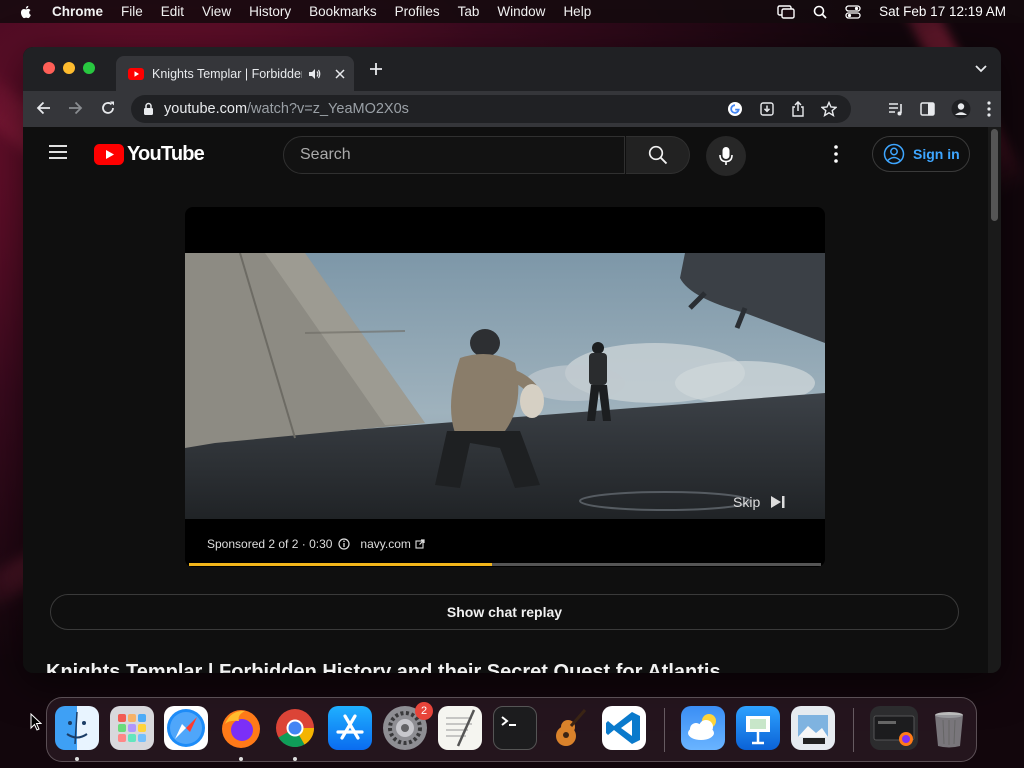 The image size is (1024, 768). I want to click on external-link-icon, so click(420, 544).